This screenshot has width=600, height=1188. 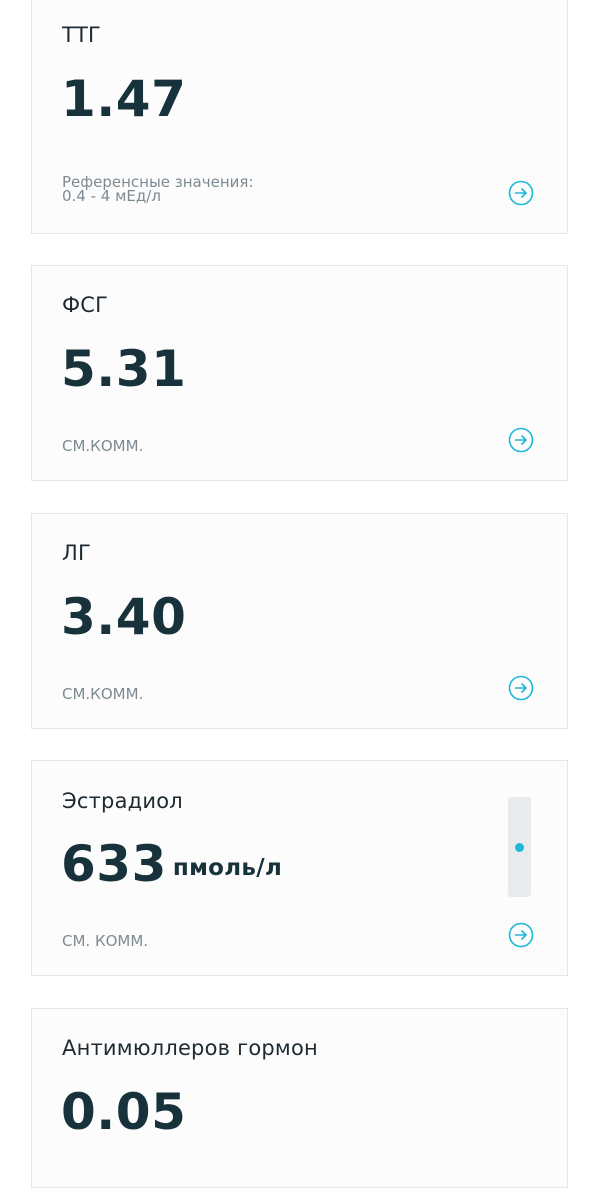 I want to click on reference-values: Референсные значения: 0.4 - 4 мЕд/л, so click(x=157, y=190).